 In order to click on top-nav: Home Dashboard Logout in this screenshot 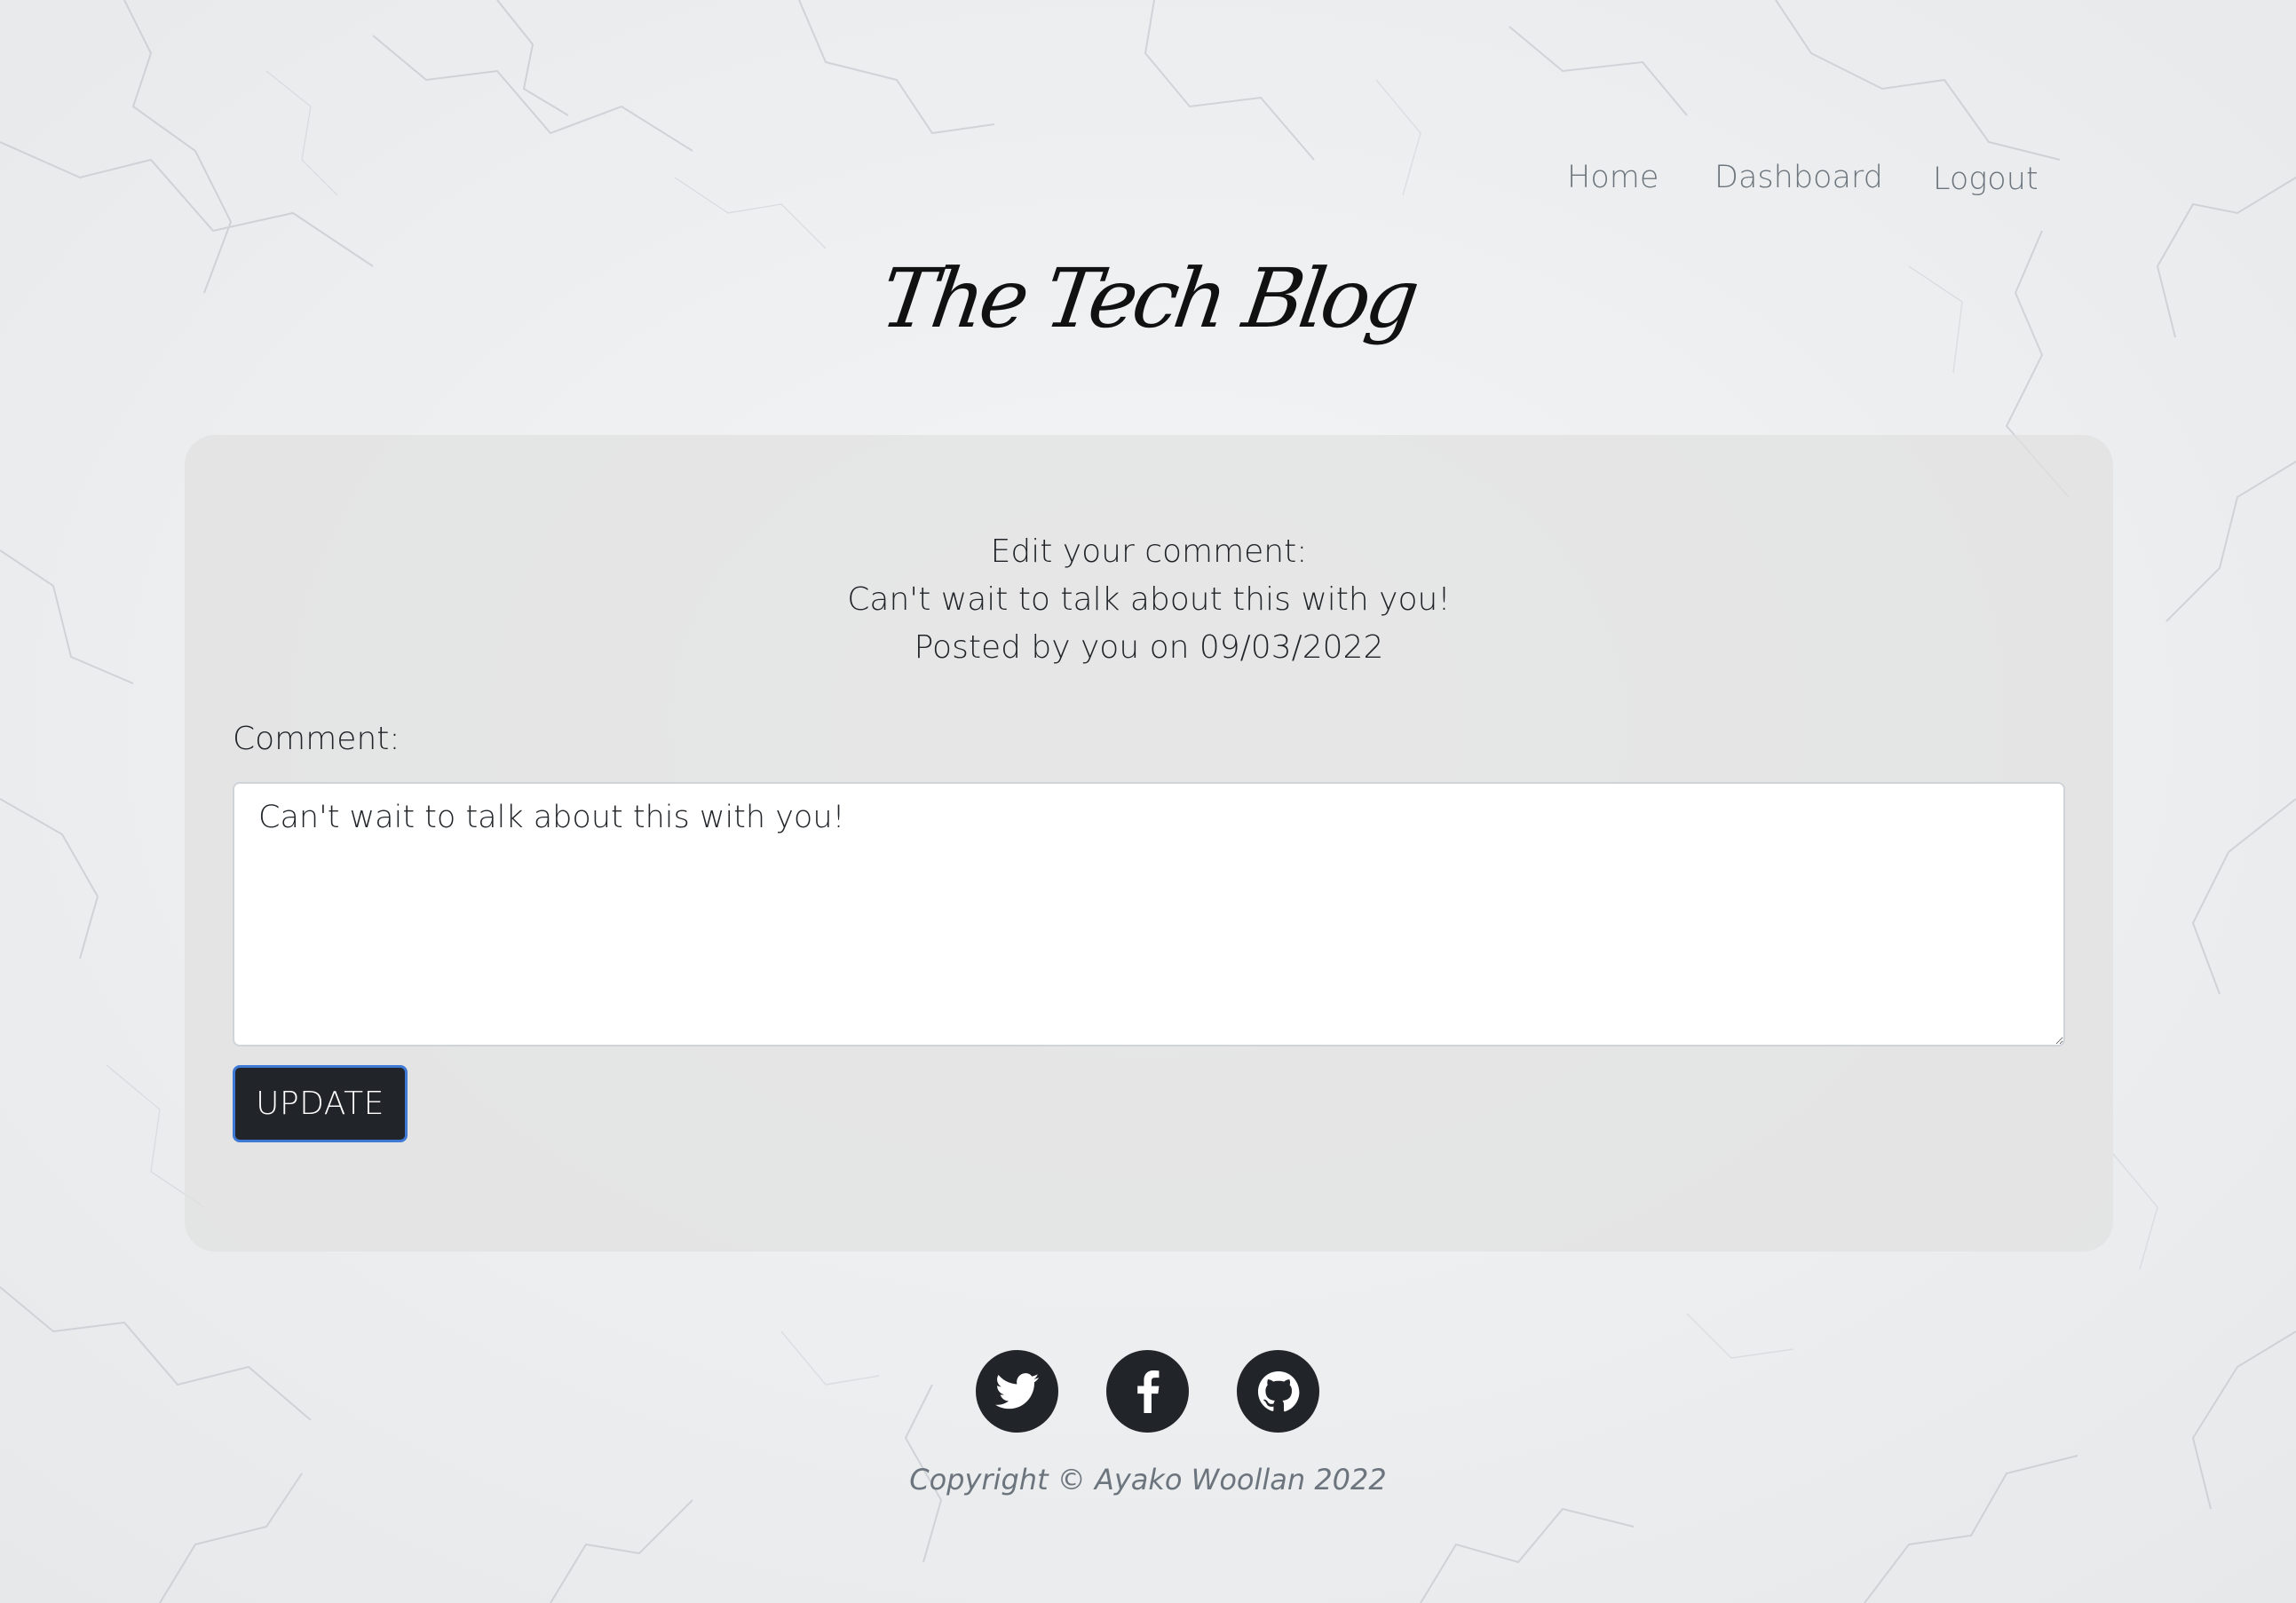, I will do `click(1793, 186)`.